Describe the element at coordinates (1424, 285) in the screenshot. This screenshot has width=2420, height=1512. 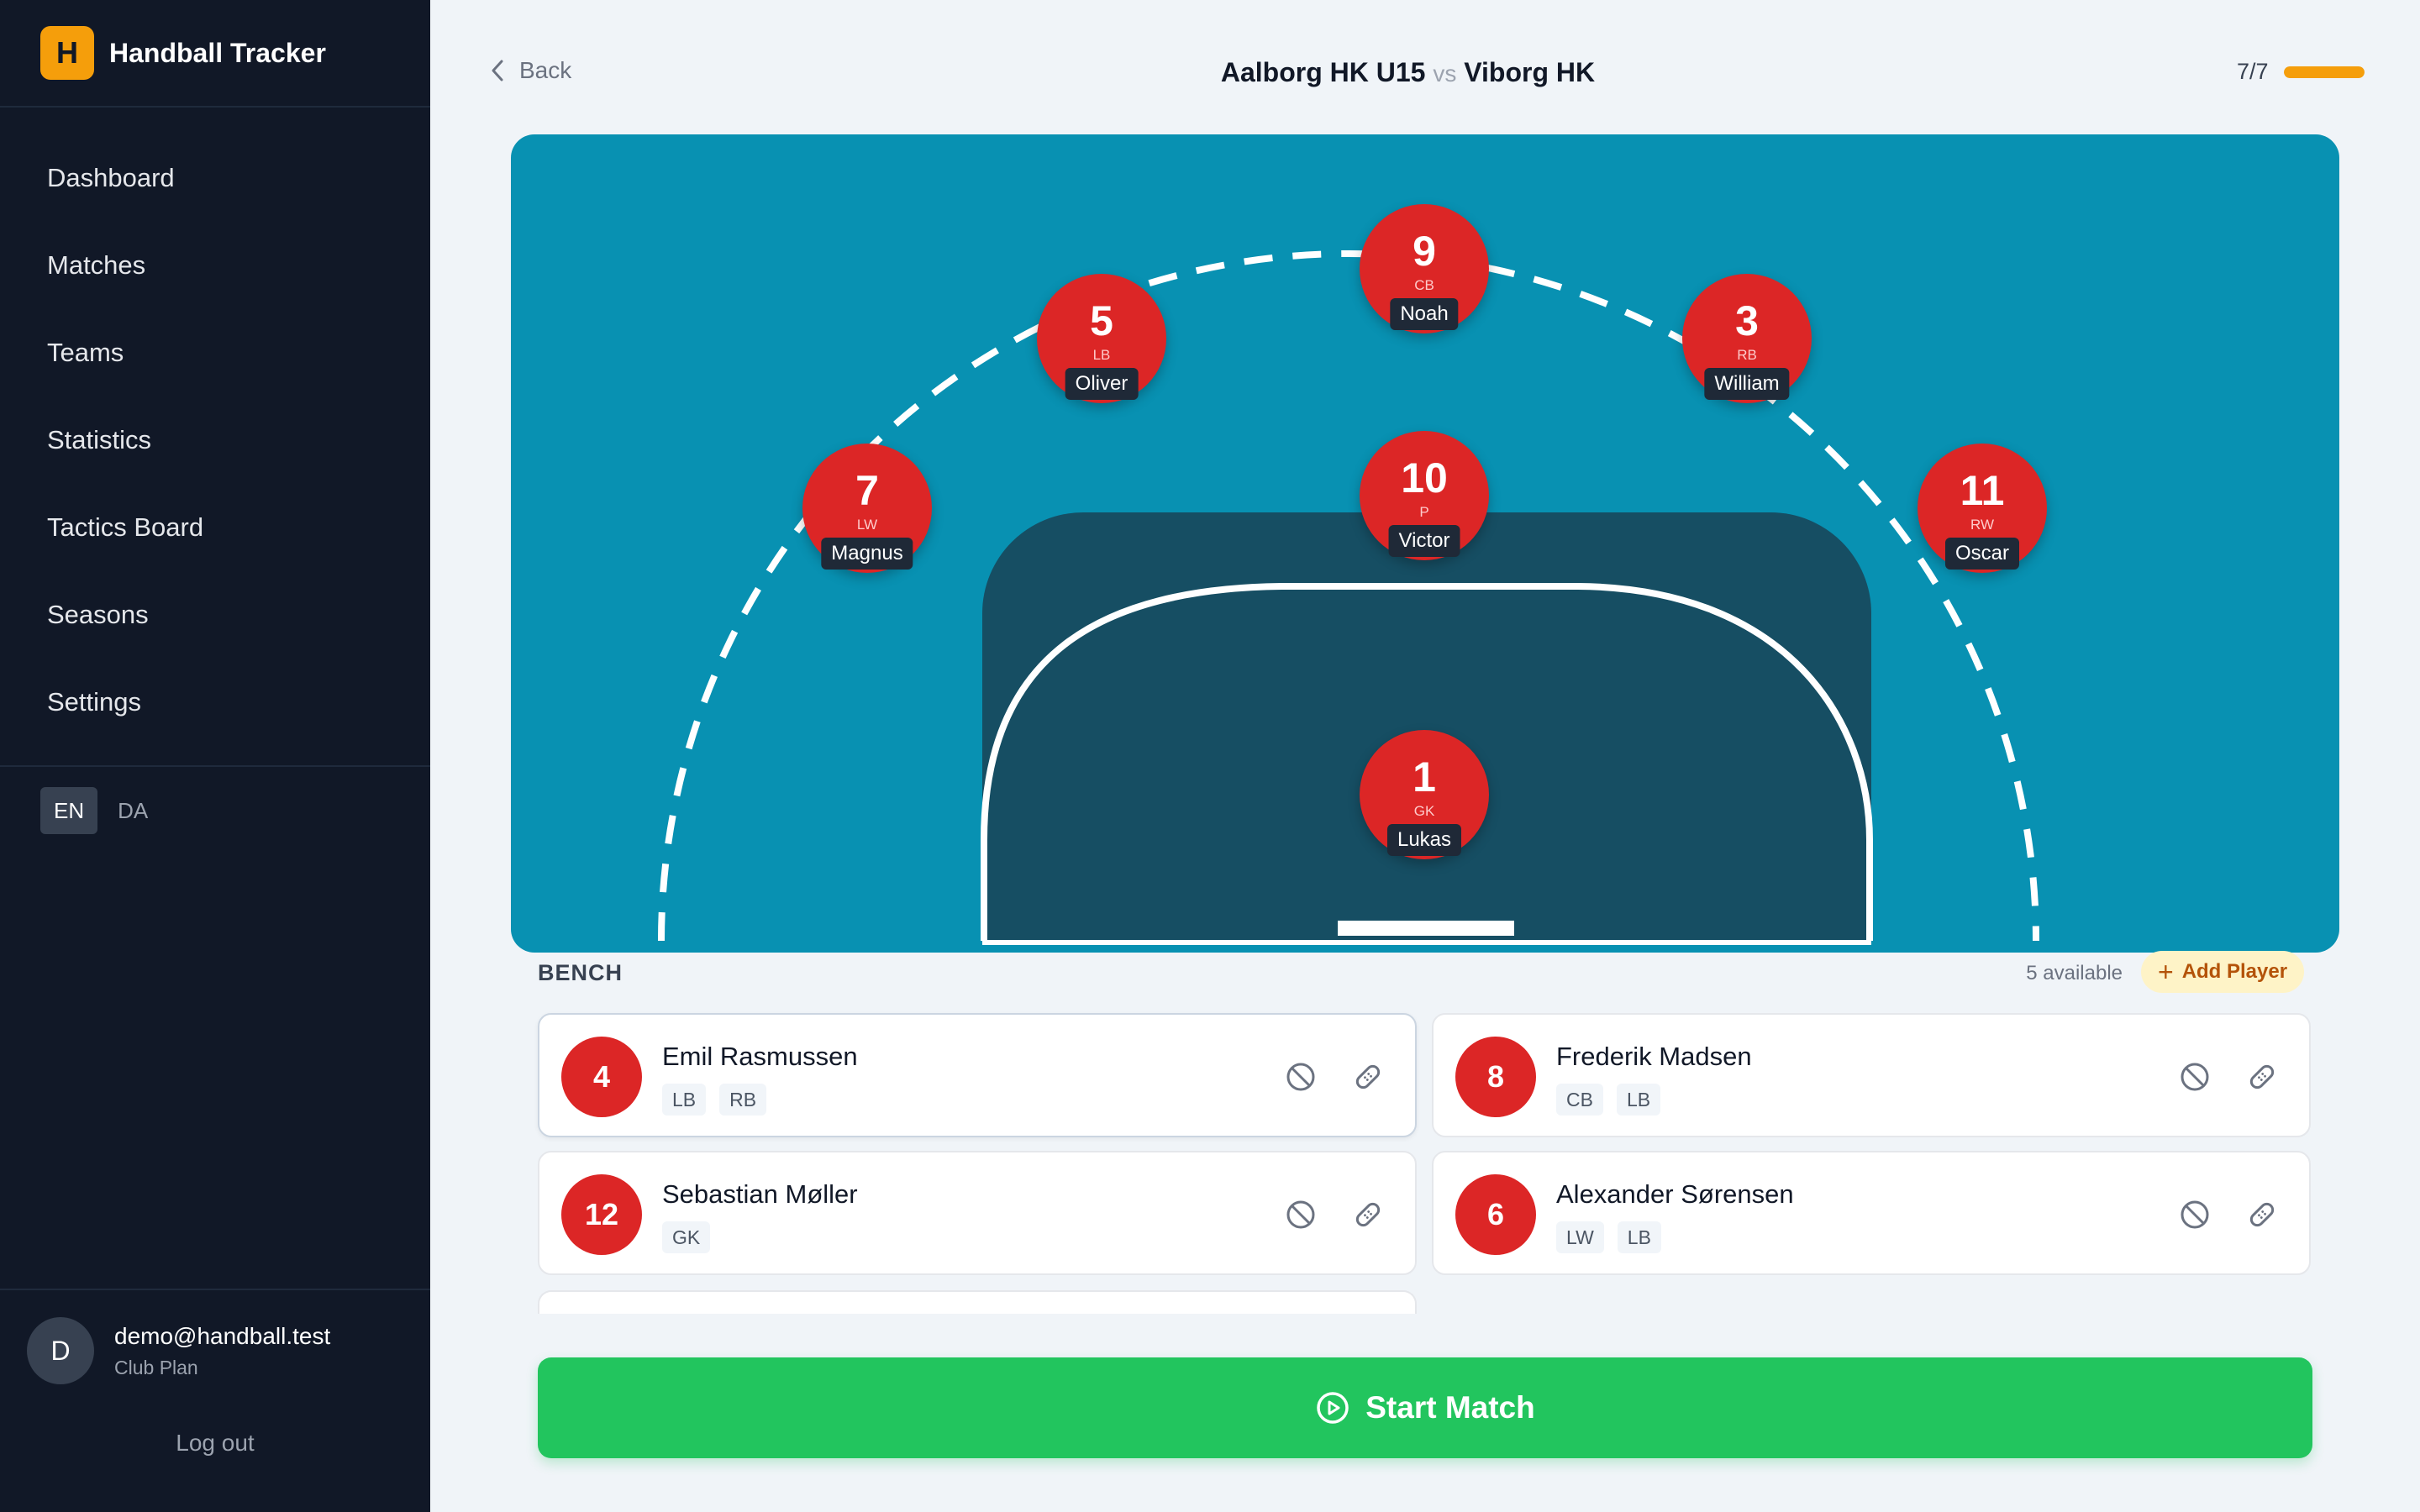
I see `player-position: CB` at that location.